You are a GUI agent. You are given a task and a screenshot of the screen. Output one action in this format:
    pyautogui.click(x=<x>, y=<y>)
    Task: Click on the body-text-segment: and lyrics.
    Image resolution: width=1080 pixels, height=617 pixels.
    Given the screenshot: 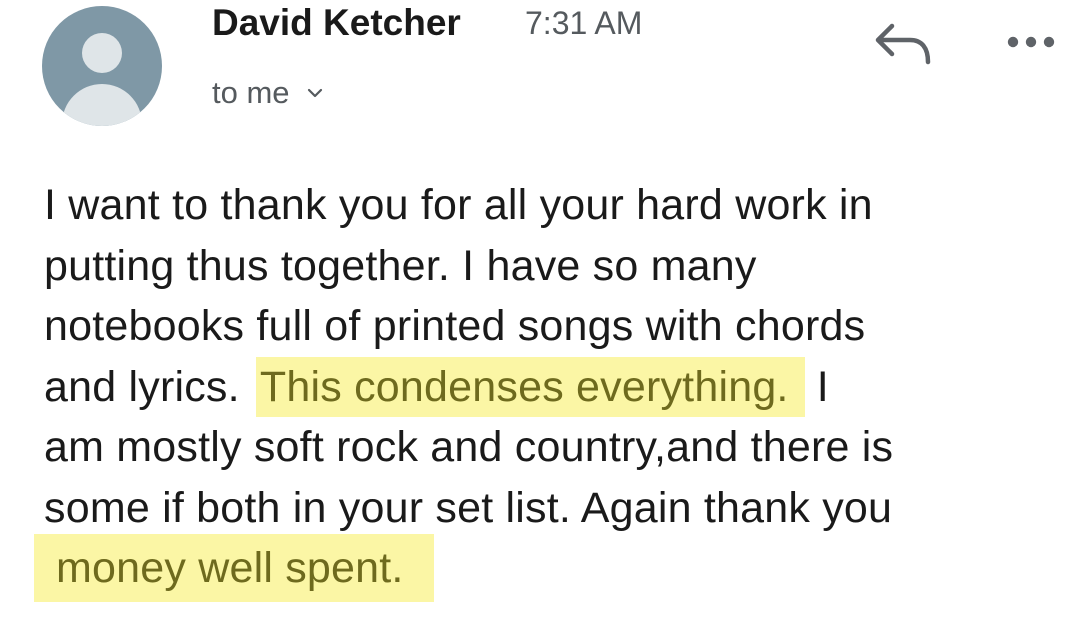 What is the action you would take?
    pyautogui.click(x=142, y=386)
    